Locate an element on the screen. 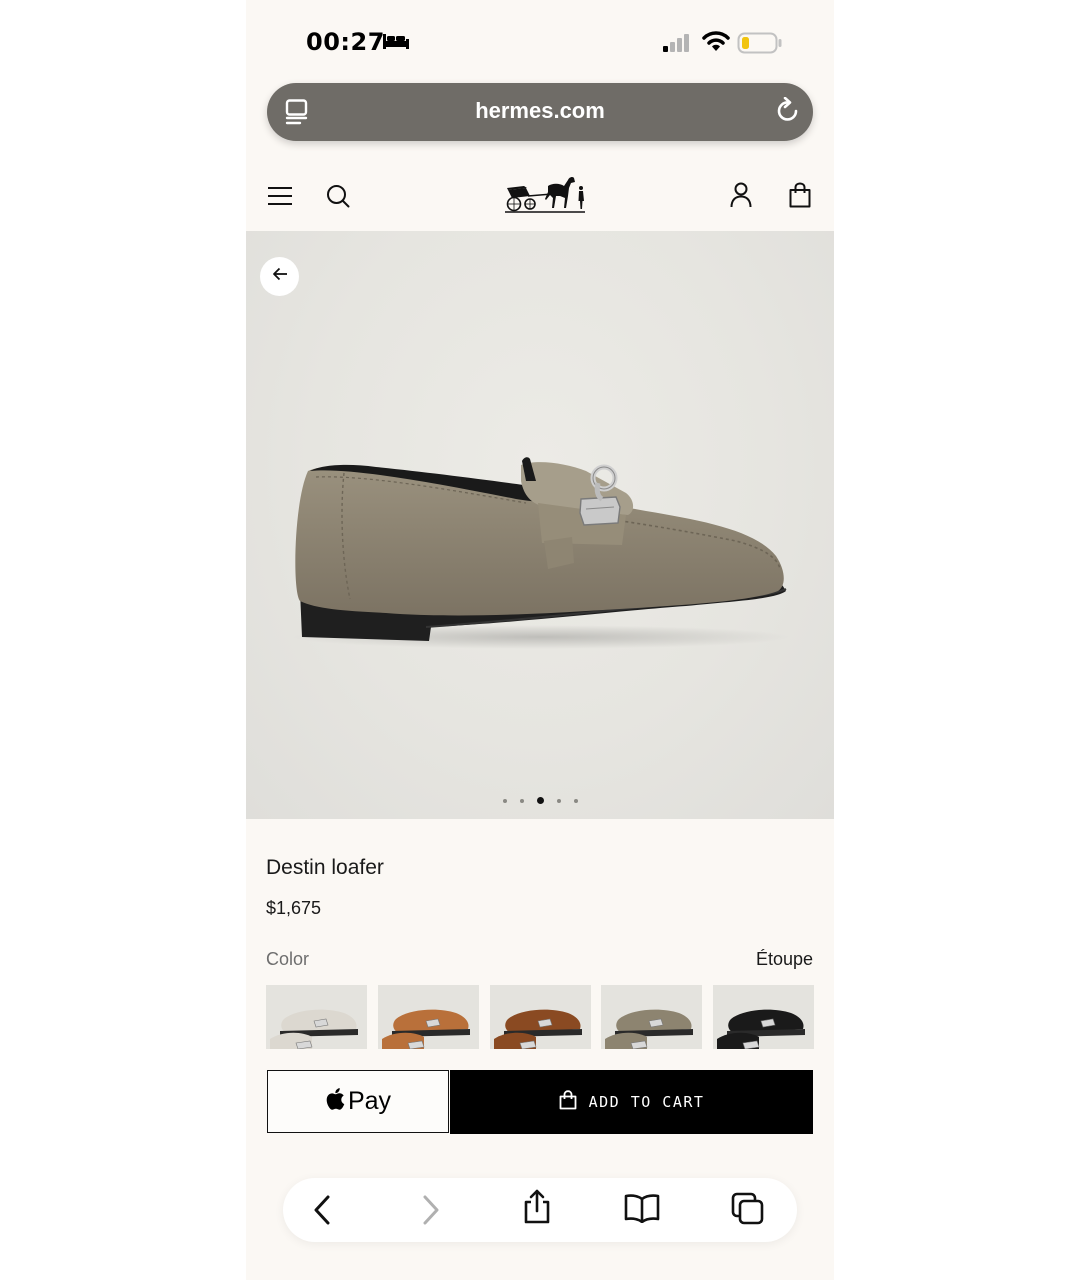 Image resolution: width=1080 pixels, height=1280 pixels. address-bar: hermes.com is located at coordinates (540, 112).